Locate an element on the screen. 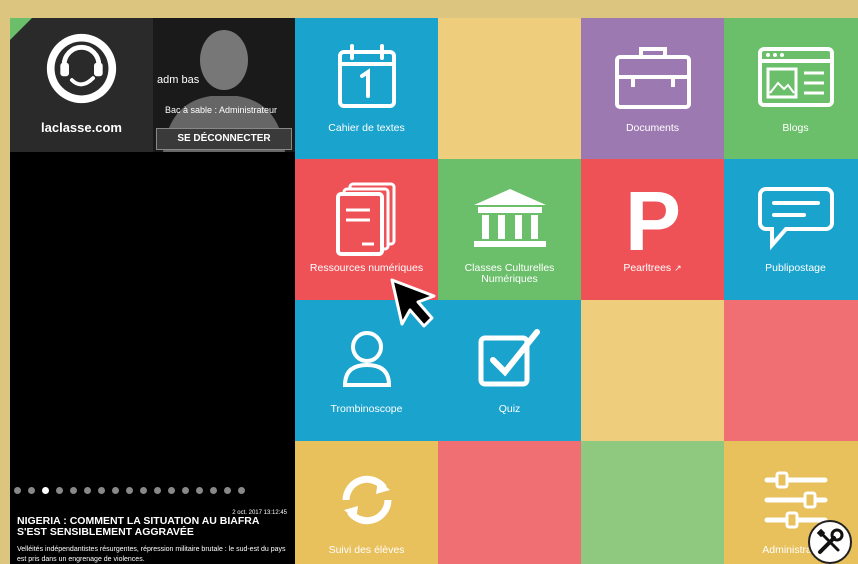 The width and height of the screenshot is (858, 564). tools-button is located at coordinates (830, 542).